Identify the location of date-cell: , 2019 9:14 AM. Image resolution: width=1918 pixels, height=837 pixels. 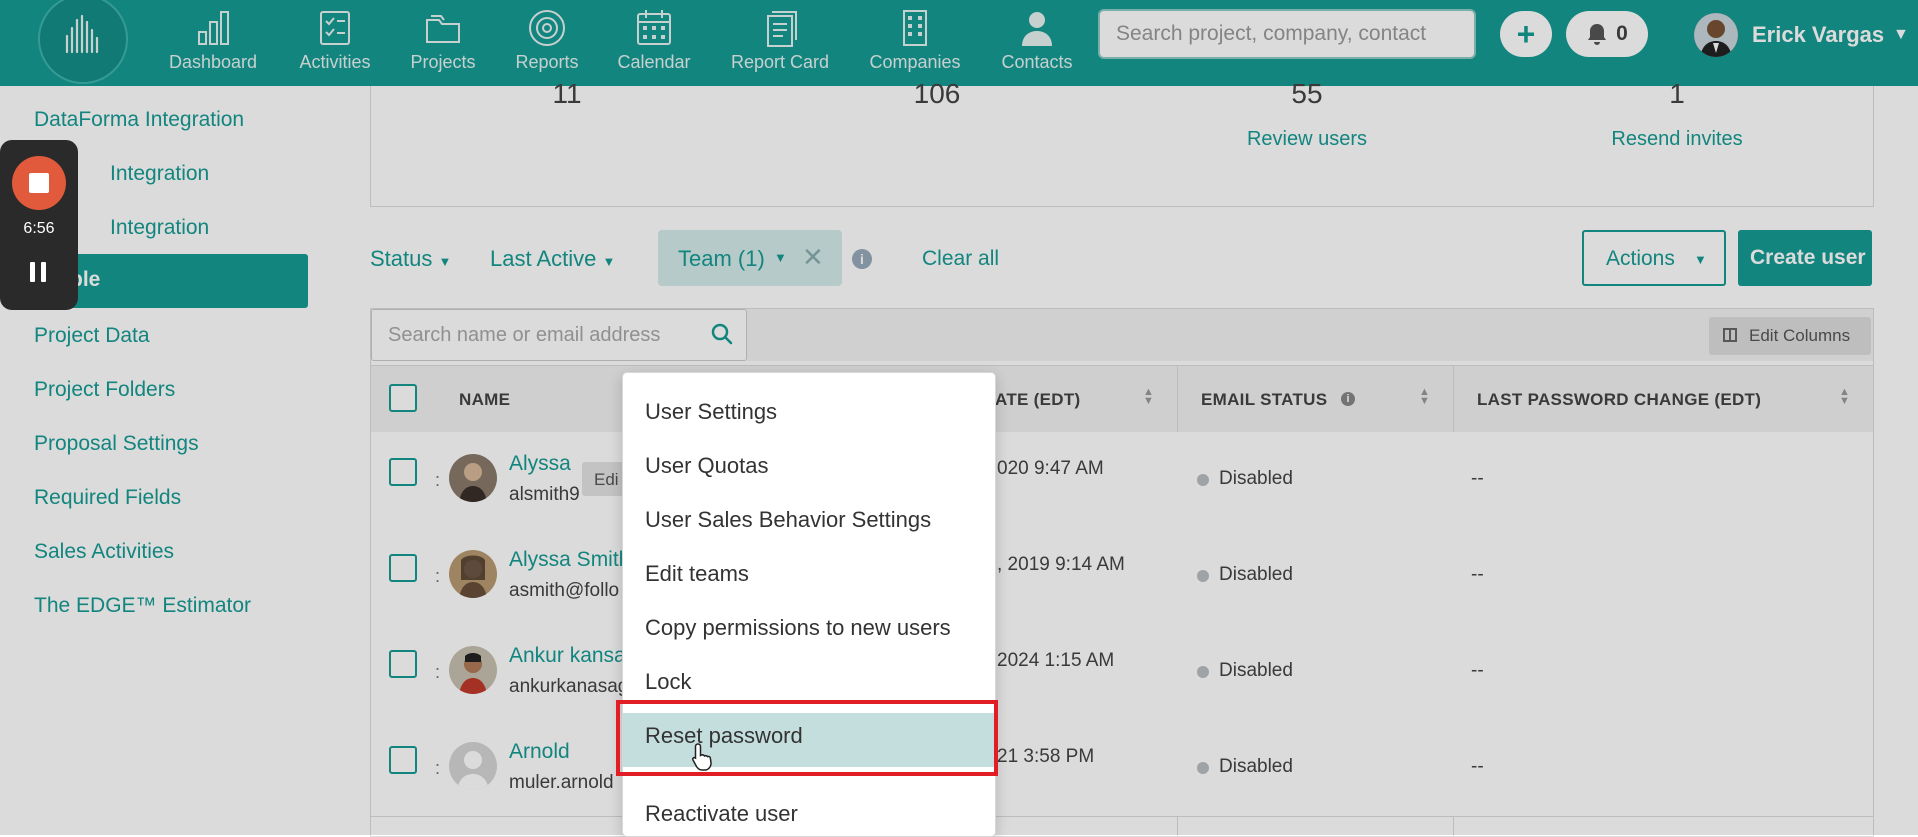
(1061, 564).